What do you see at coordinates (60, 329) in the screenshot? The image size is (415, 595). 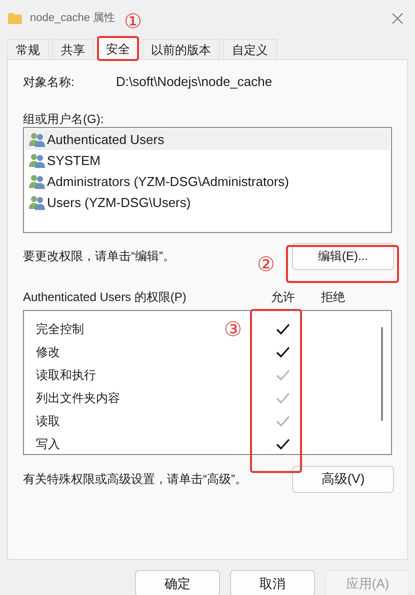 I see `permission-name: 完全控制` at bounding box center [60, 329].